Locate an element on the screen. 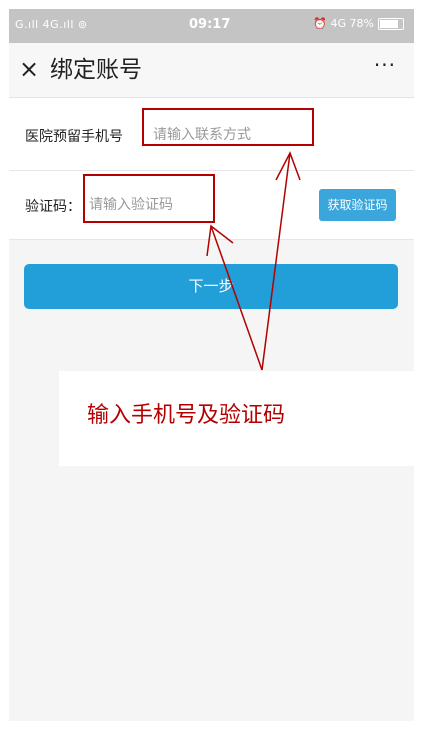 The width and height of the screenshot is (424, 731). annotation-arrows is located at coordinates (253, 261).